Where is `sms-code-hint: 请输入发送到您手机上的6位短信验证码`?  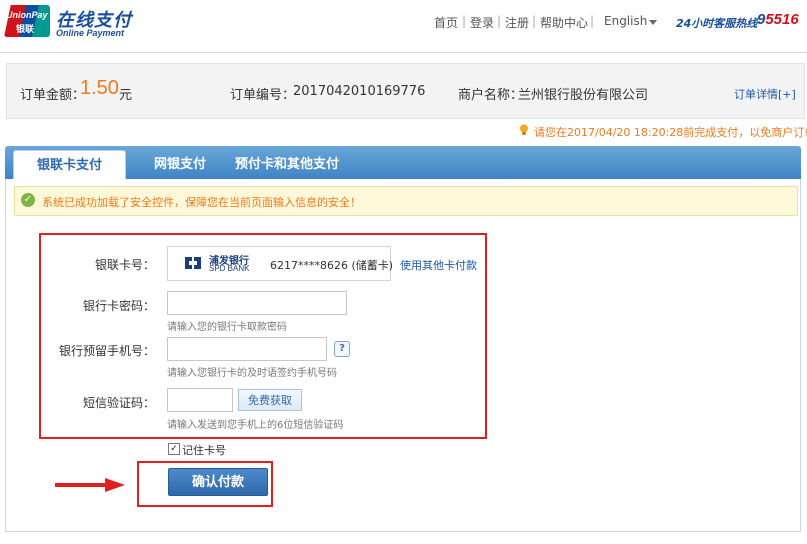
sms-code-hint: 请输入发送到您手机上的6位短信验证码 is located at coordinates (255, 425).